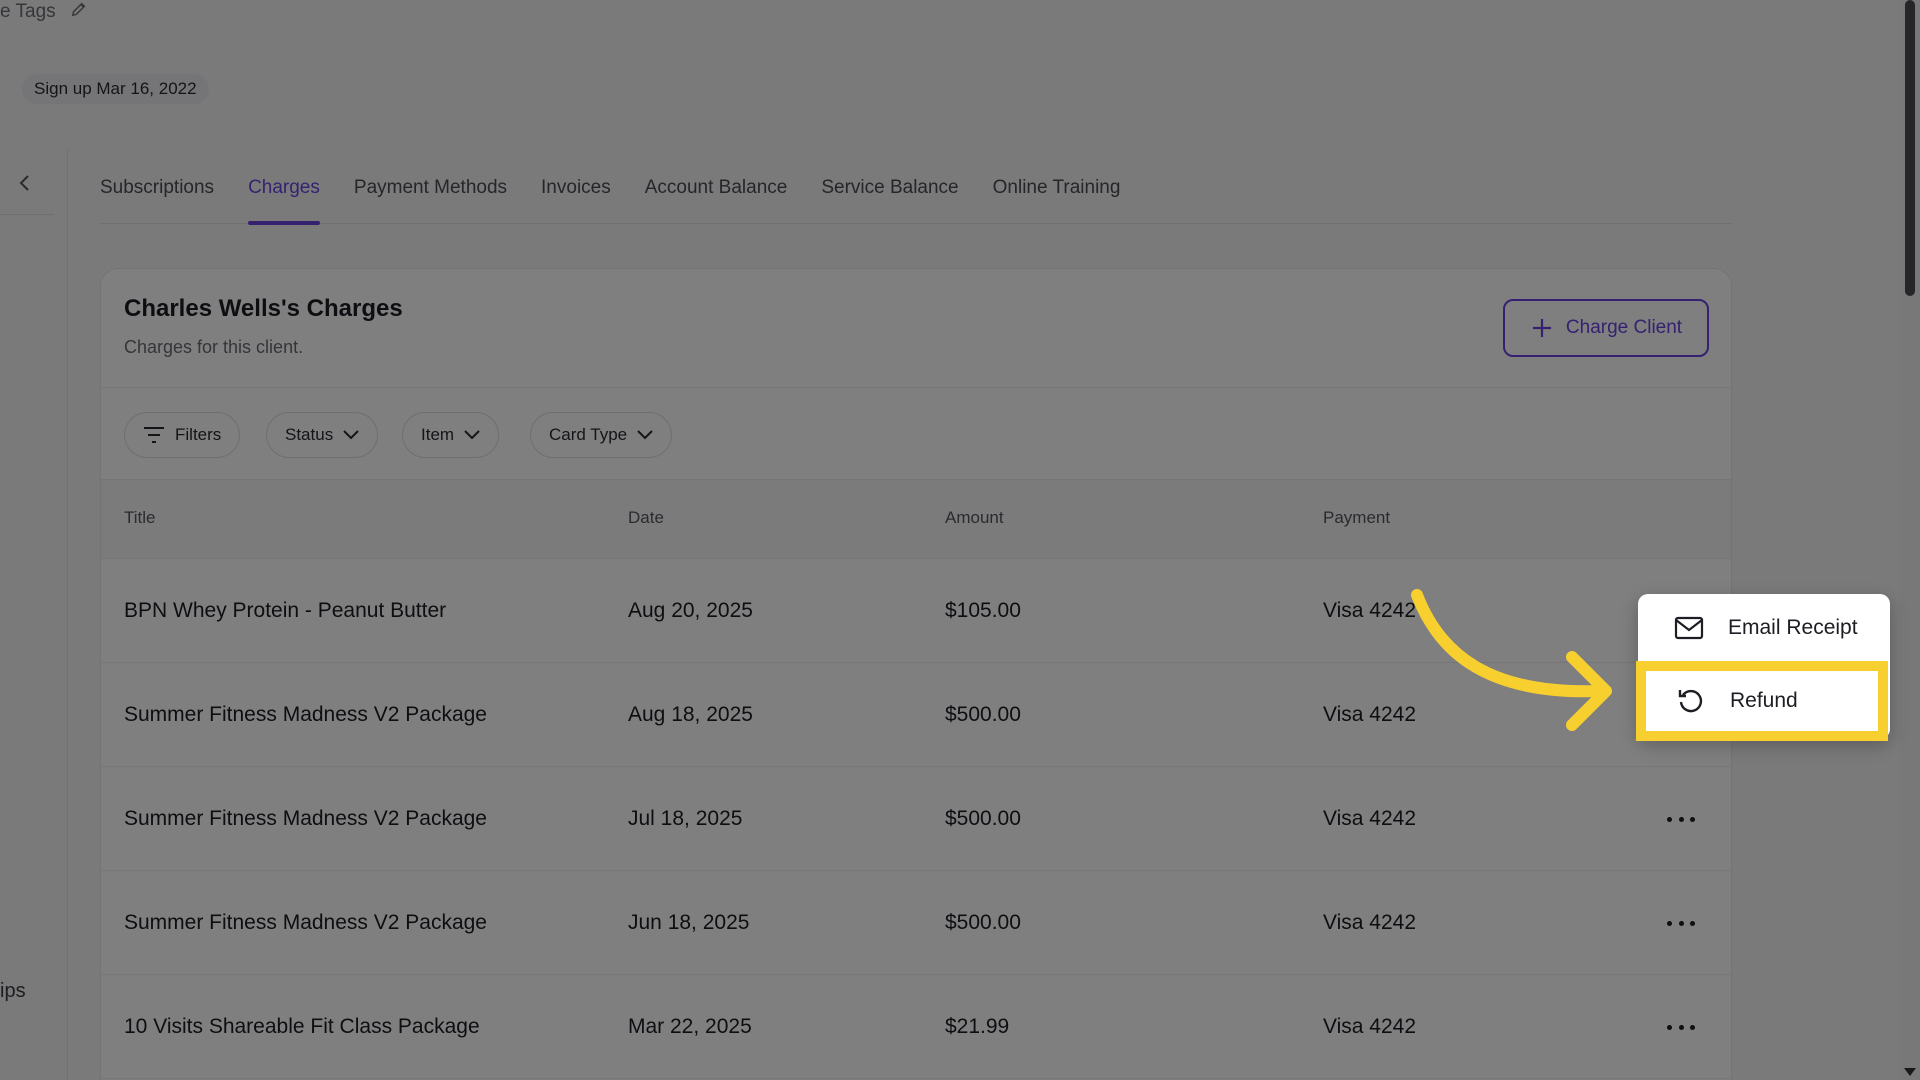  I want to click on refund-menu-item: Refund, so click(1762, 701).